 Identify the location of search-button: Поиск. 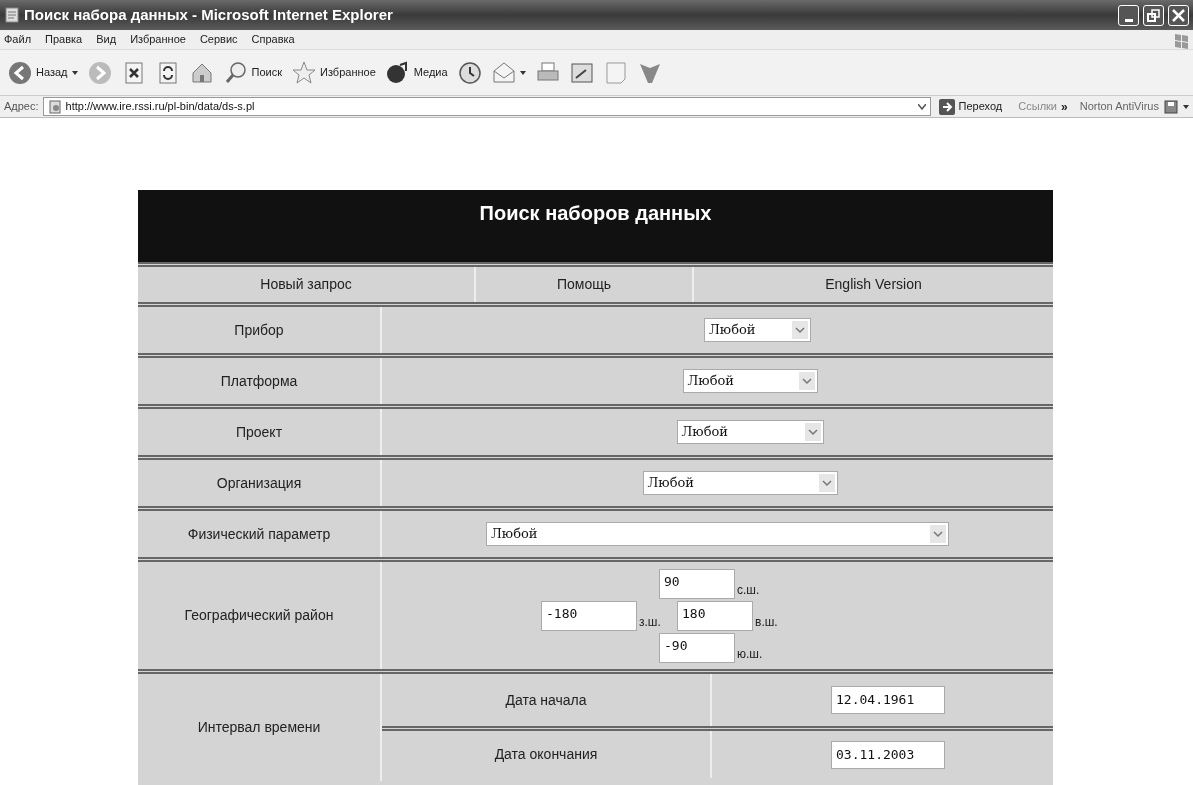
(252, 72).